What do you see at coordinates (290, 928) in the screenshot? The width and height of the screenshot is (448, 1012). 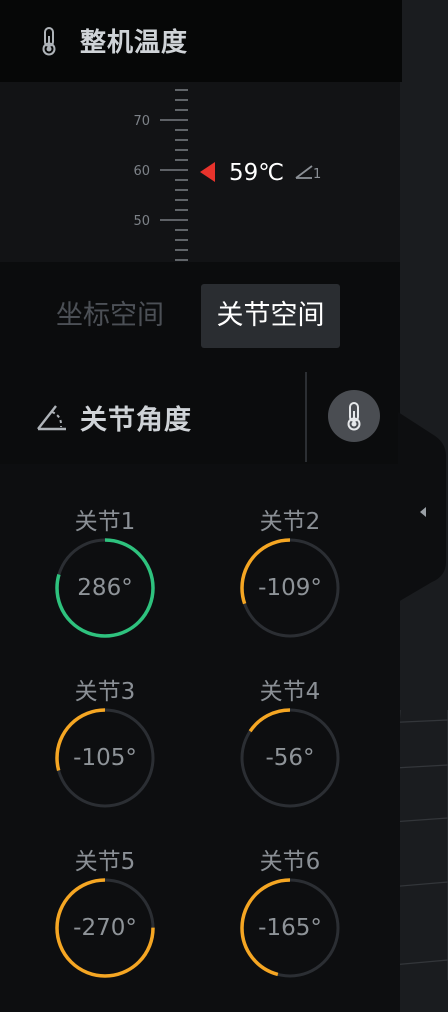 I see `joint-value: -165°` at bounding box center [290, 928].